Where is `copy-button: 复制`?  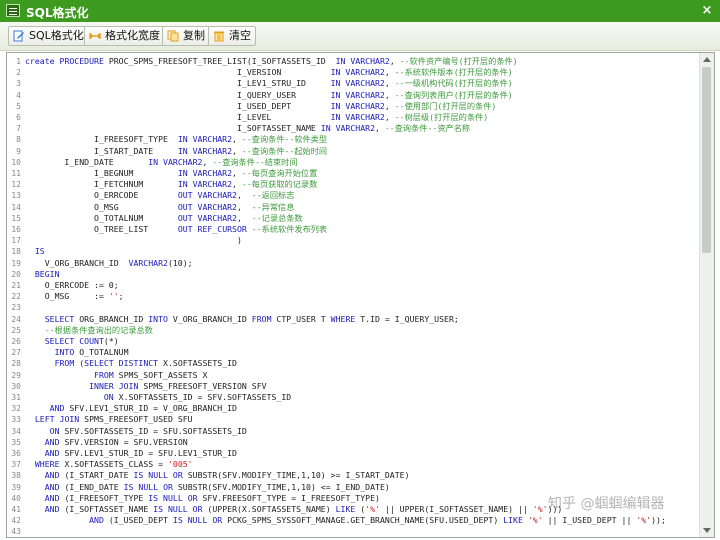
copy-button: 复制 is located at coordinates (186, 36).